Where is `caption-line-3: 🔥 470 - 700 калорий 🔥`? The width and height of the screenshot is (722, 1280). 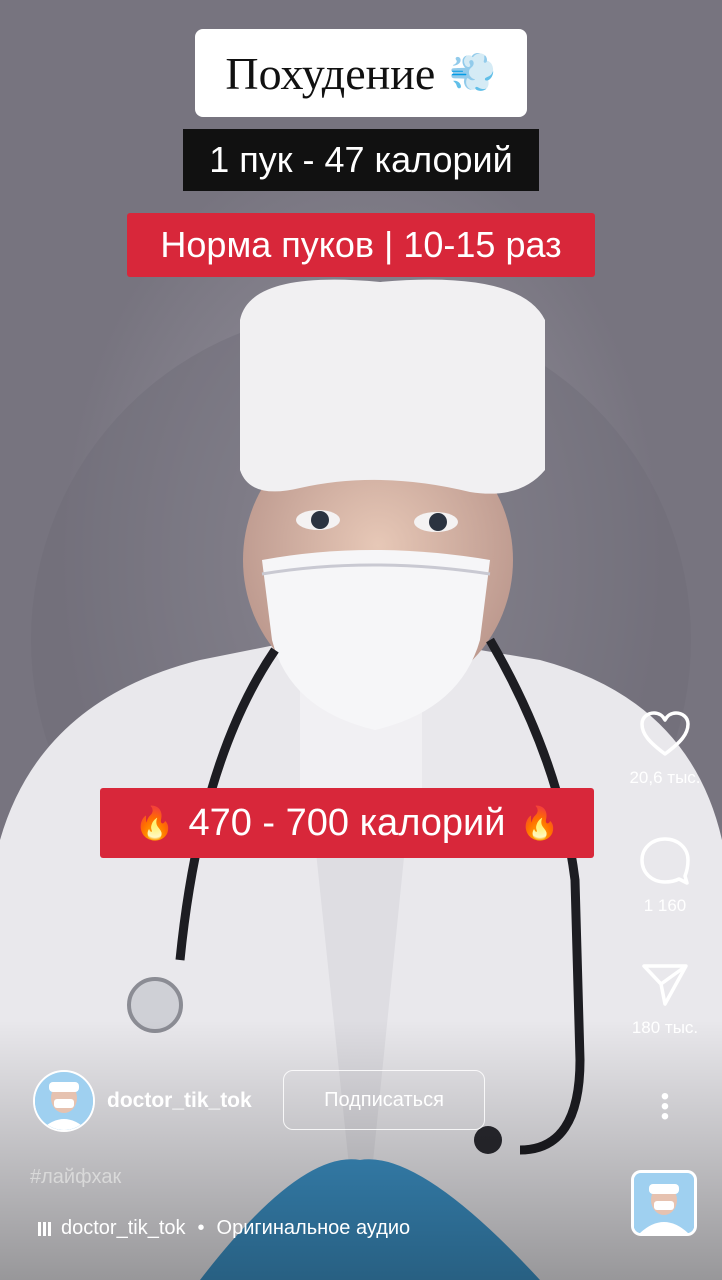
caption-line-3: 🔥 470 - 700 калорий 🔥 is located at coordinates (347, 823).